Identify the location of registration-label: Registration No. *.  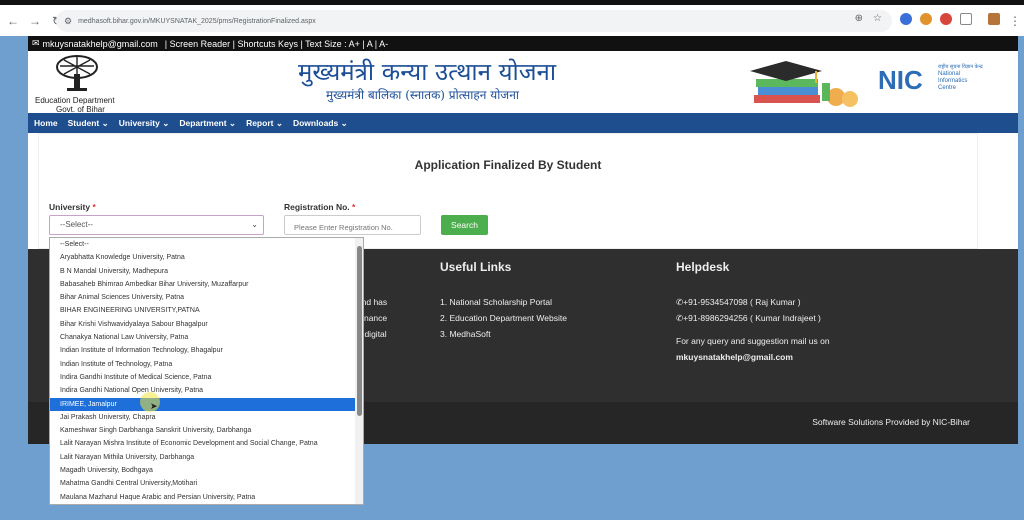
(319, 207).